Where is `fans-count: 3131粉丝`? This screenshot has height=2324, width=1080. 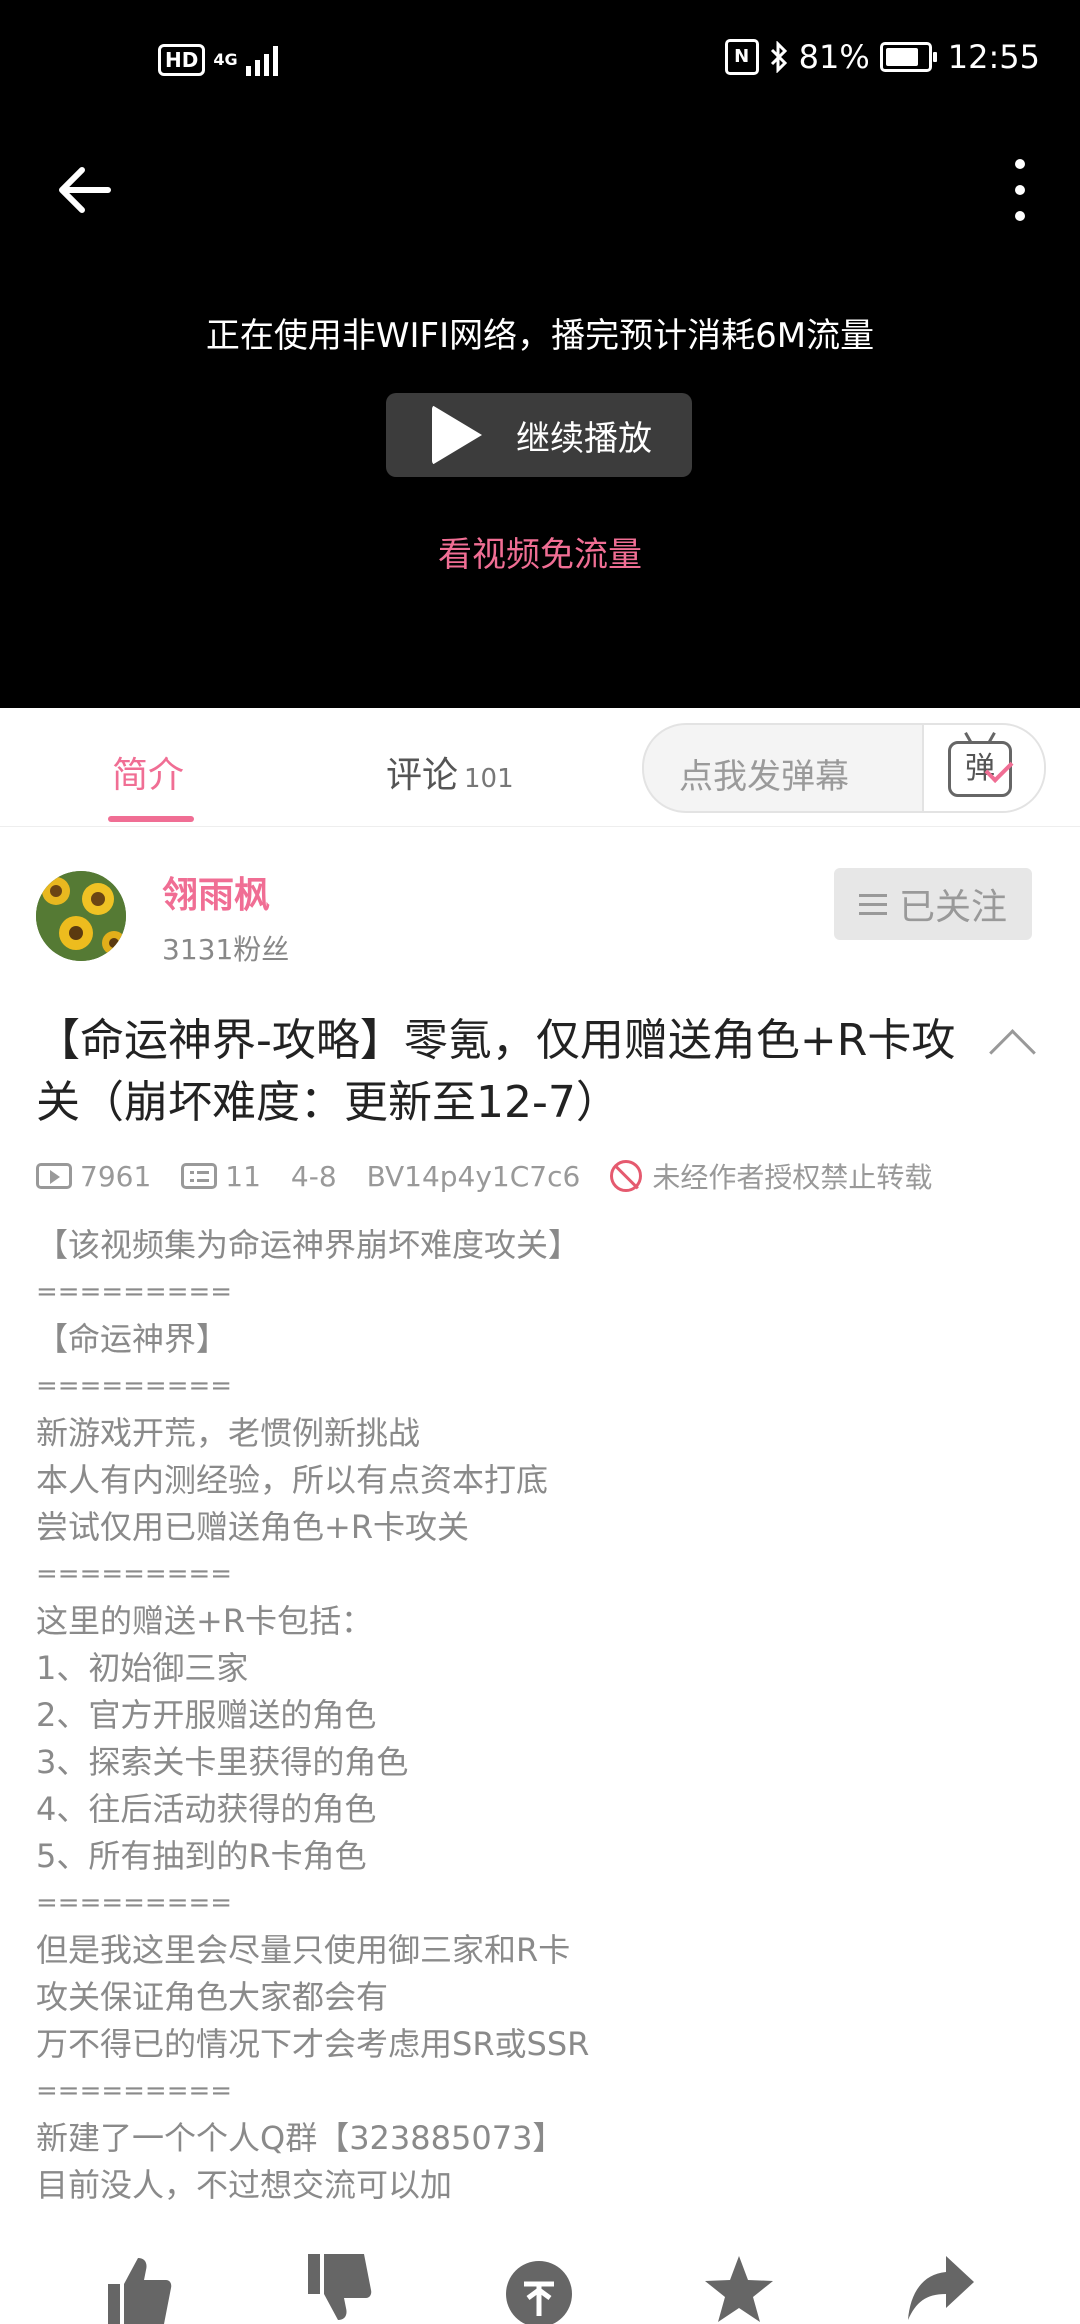
fans-count: 3131粉丝 is located at coordinates (226, 949).